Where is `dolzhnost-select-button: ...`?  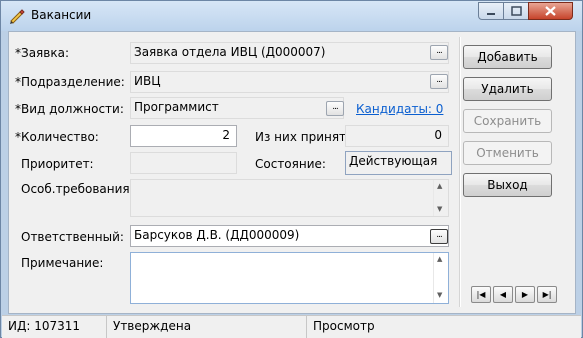
dolzhnost-select-button: ... is located at coordinates (335, 108).